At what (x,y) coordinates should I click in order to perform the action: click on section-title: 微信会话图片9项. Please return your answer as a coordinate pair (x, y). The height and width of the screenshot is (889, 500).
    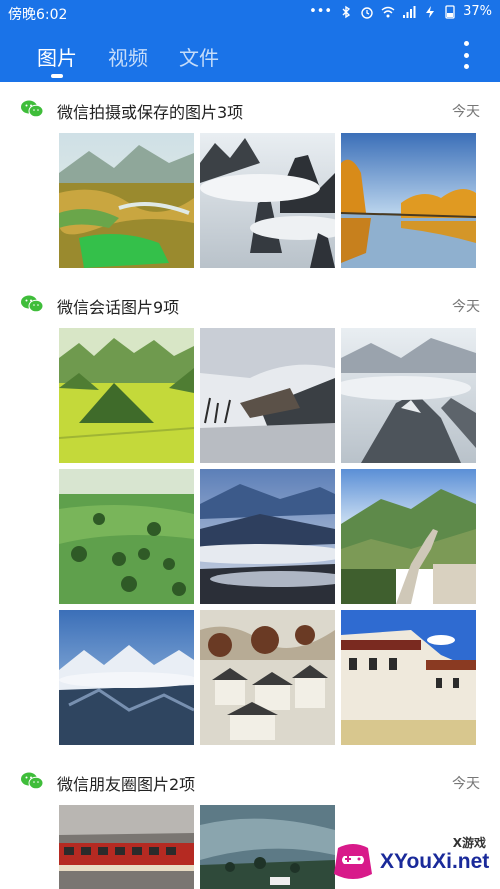
    Looking at the image, I should click on (118, 307).